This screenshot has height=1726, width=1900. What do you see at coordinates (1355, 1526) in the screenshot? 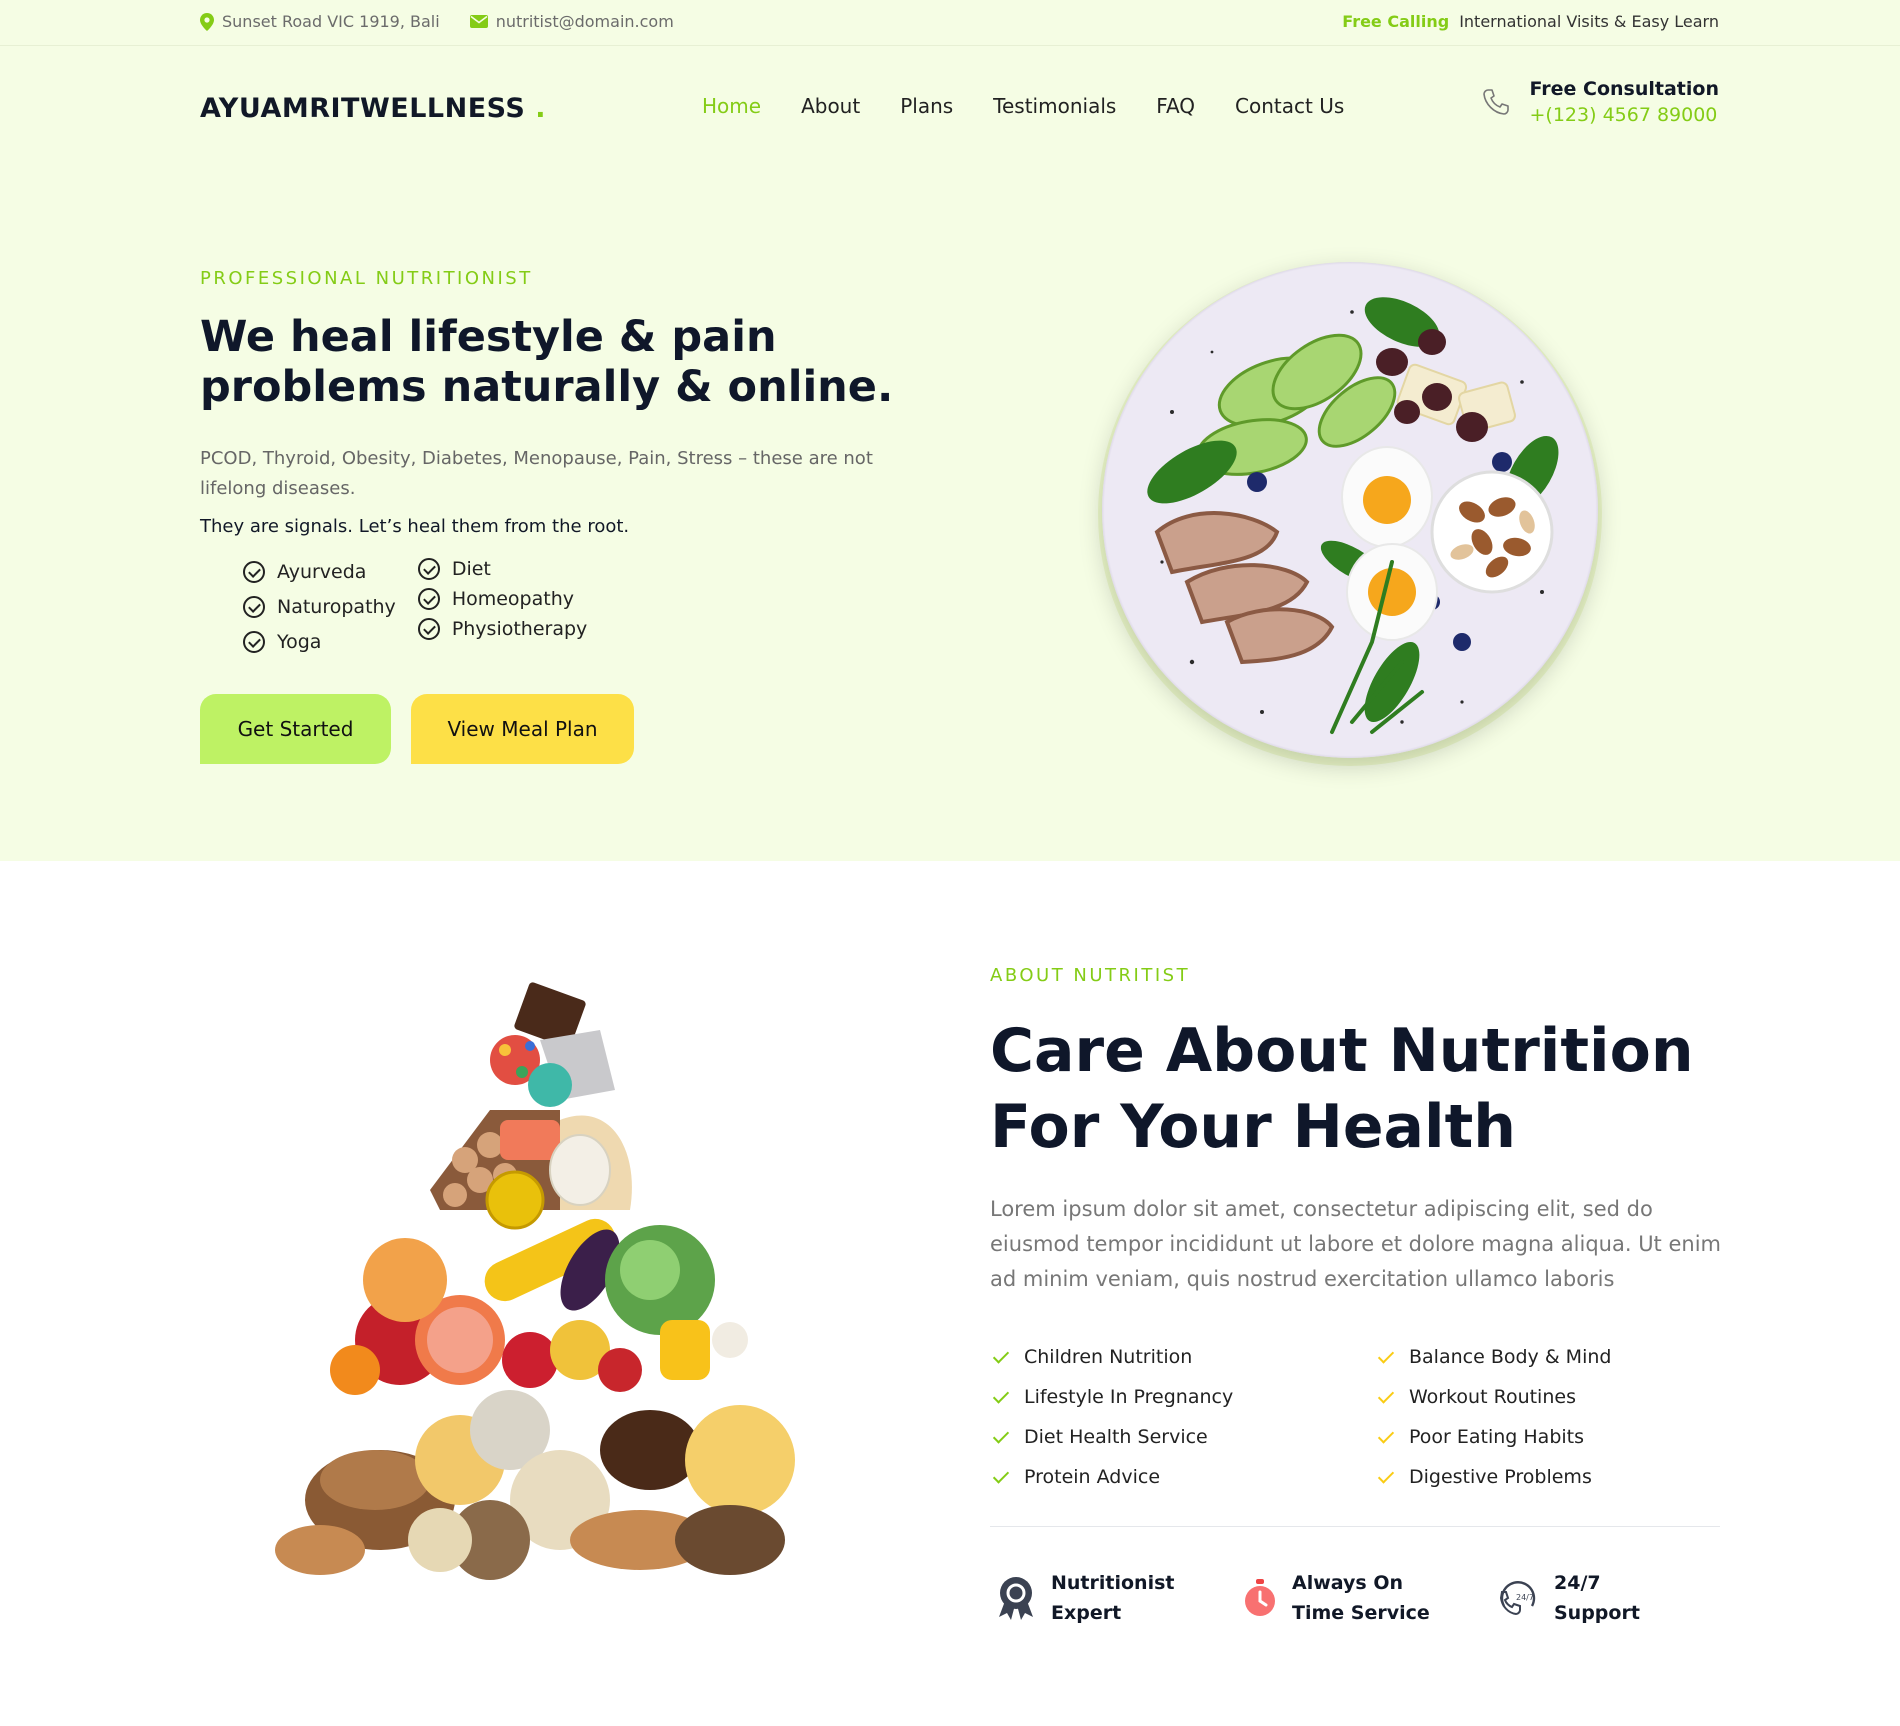
I see `divider` at bounding box center [1355, 1526].